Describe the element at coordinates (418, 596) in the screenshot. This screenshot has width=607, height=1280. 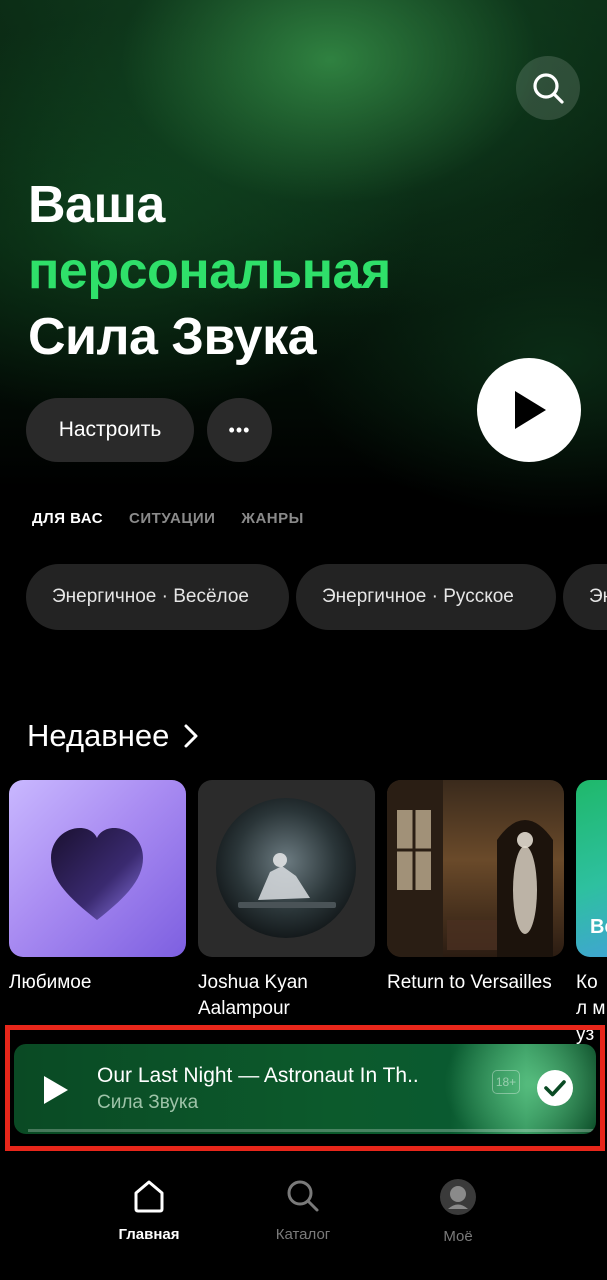
I see `chip-label: Энергичное · Русское` at that location.